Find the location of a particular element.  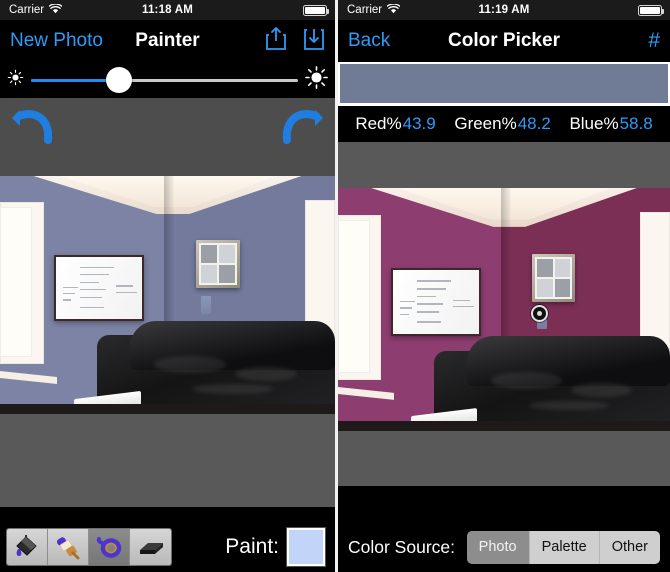

color-source-segmented-control: Photo Palette Other is located at coordinates (563, 547).